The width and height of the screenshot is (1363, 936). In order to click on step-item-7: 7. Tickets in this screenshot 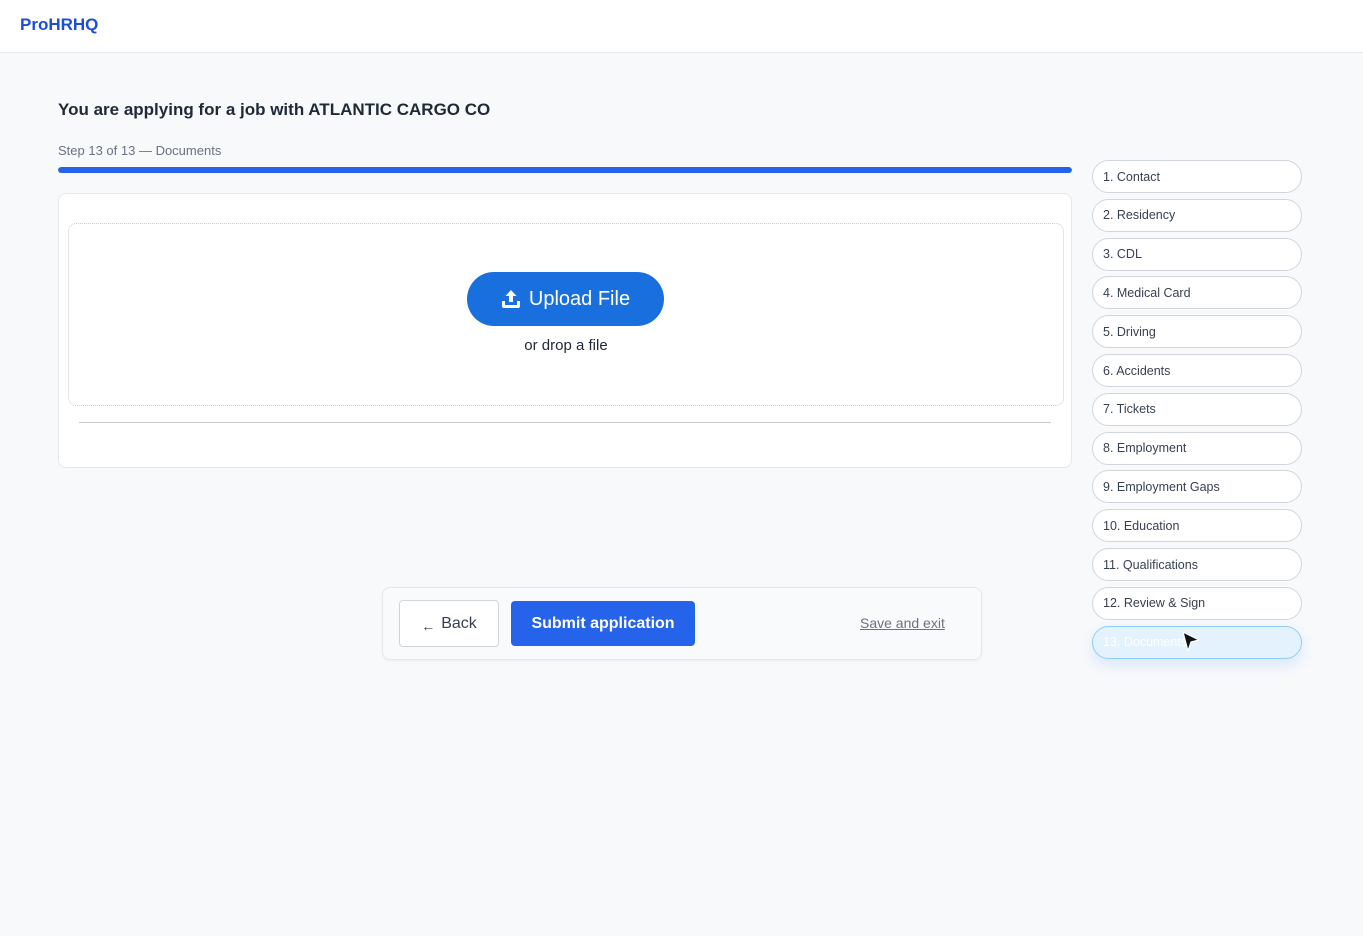, I will do `click(1197, 409)`.